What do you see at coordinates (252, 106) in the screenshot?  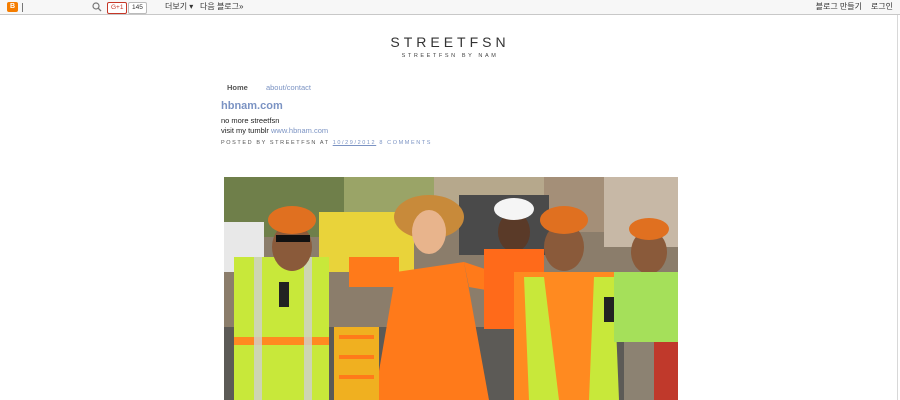 I see `post-title-link: hbnam.com` at bounding box center [252, 106].